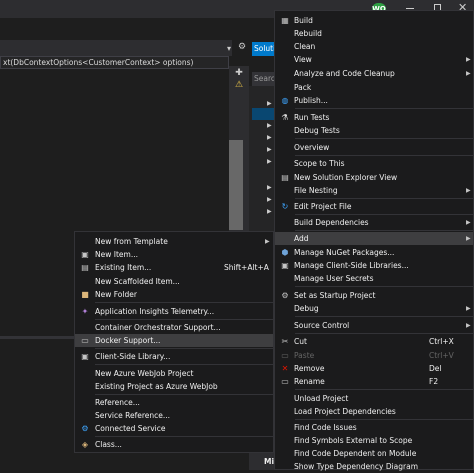 Image resolution: width=474 pixels, height=473 pixels. What do you see at coordinates (239, 85) in the screenshot?
I see `warning-icon: ⚠` at bounding box center [239, 85].